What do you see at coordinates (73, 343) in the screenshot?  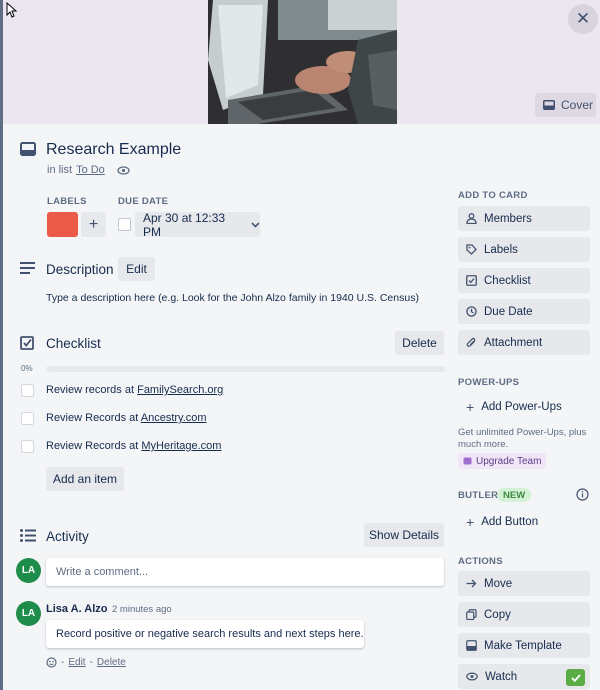 I see `checklist-title: Checklist` at bounding box center [73, 343].